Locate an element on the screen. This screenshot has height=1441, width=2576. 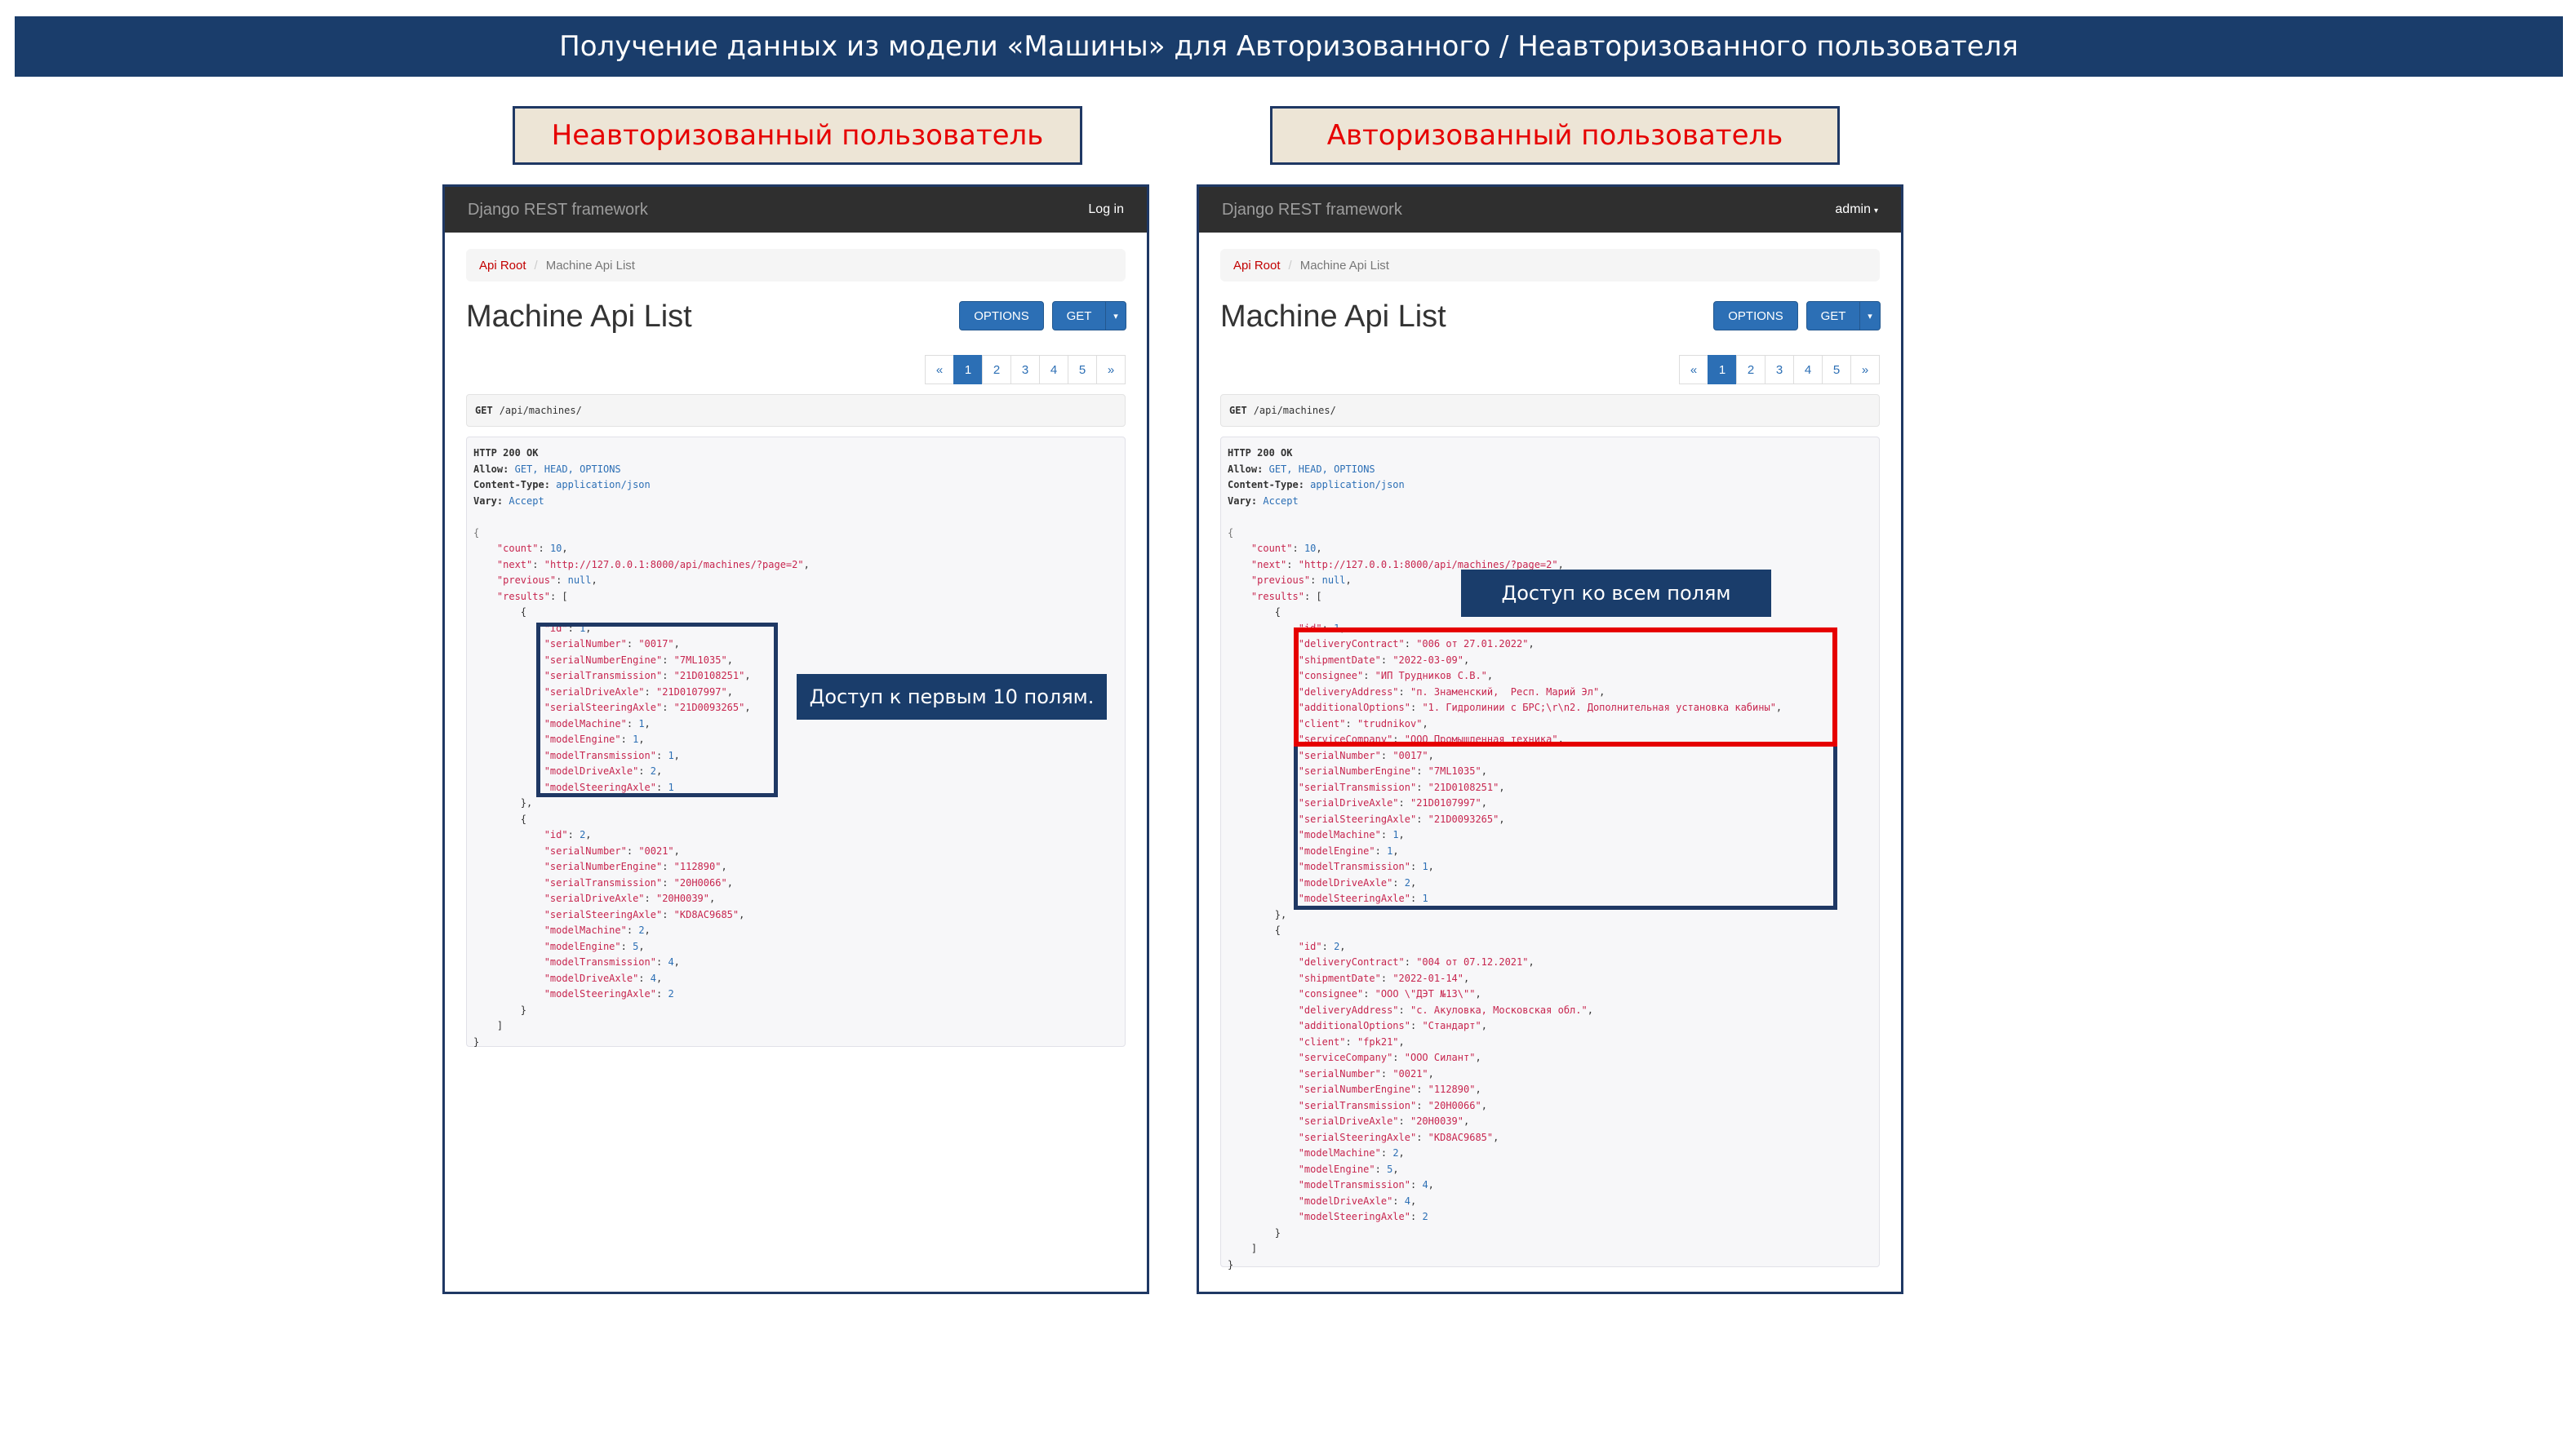
json-line: ] is located at coordinates (488, 1025).